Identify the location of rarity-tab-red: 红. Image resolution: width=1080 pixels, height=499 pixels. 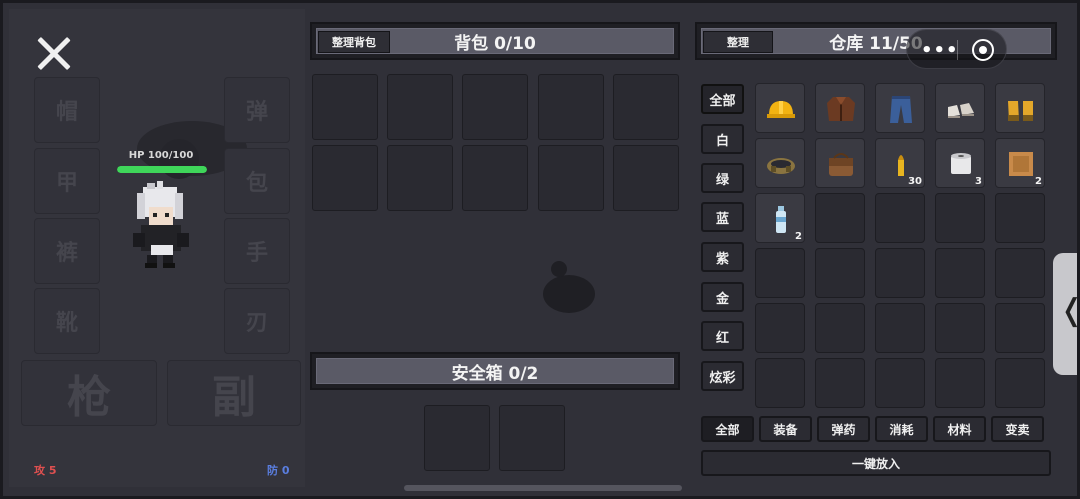
(722, 336).